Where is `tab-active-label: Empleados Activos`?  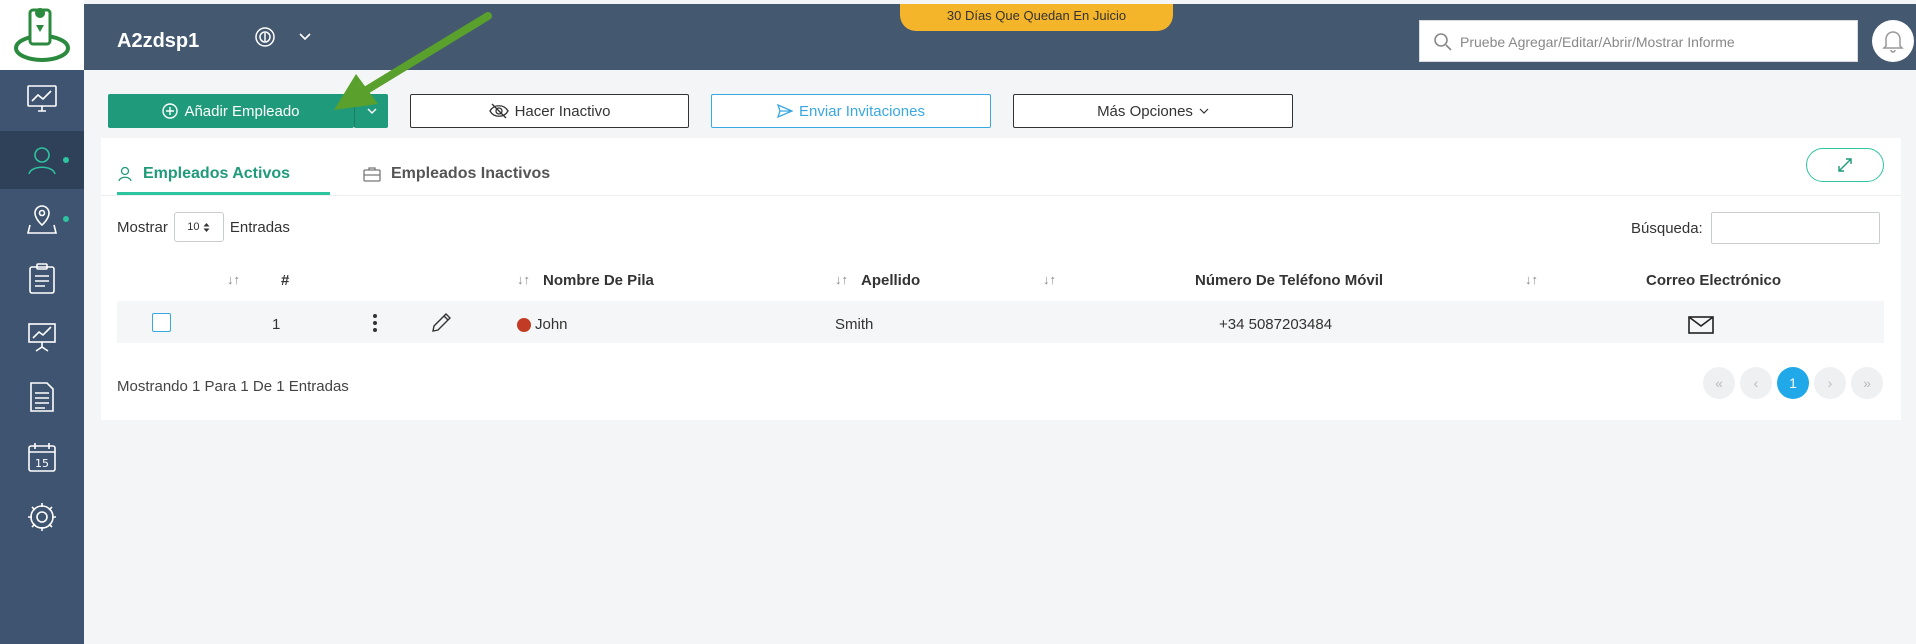 tab-active-label: Empleados Activos is located at coordinates (217, 173).